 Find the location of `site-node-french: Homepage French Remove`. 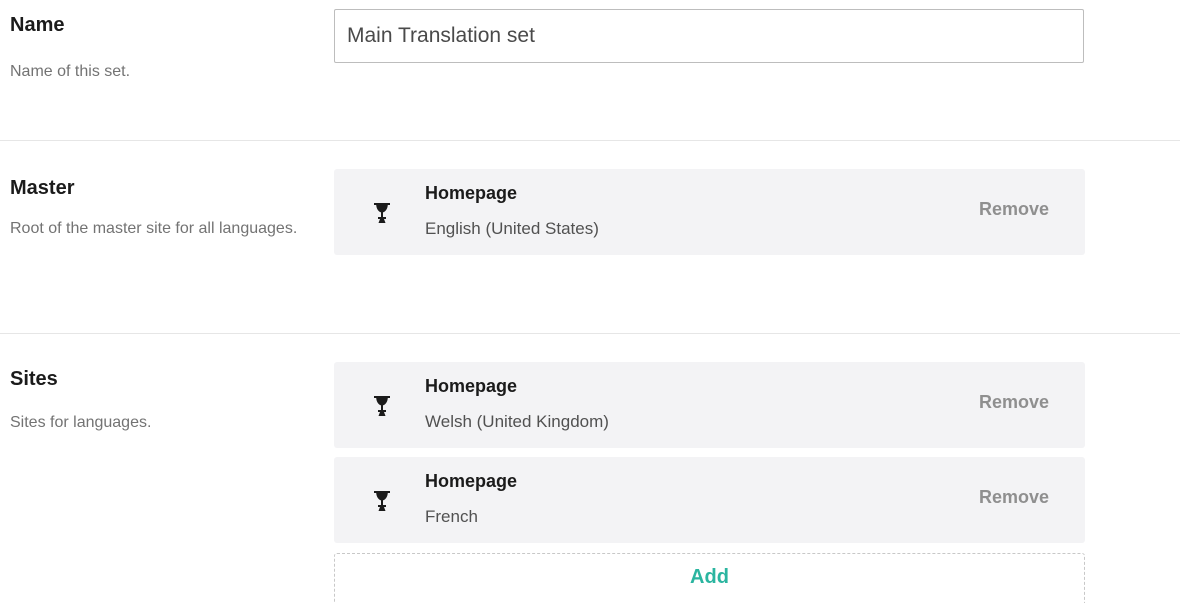

site-node-french: Homepage French Remove is located at coordinates (709, 500).